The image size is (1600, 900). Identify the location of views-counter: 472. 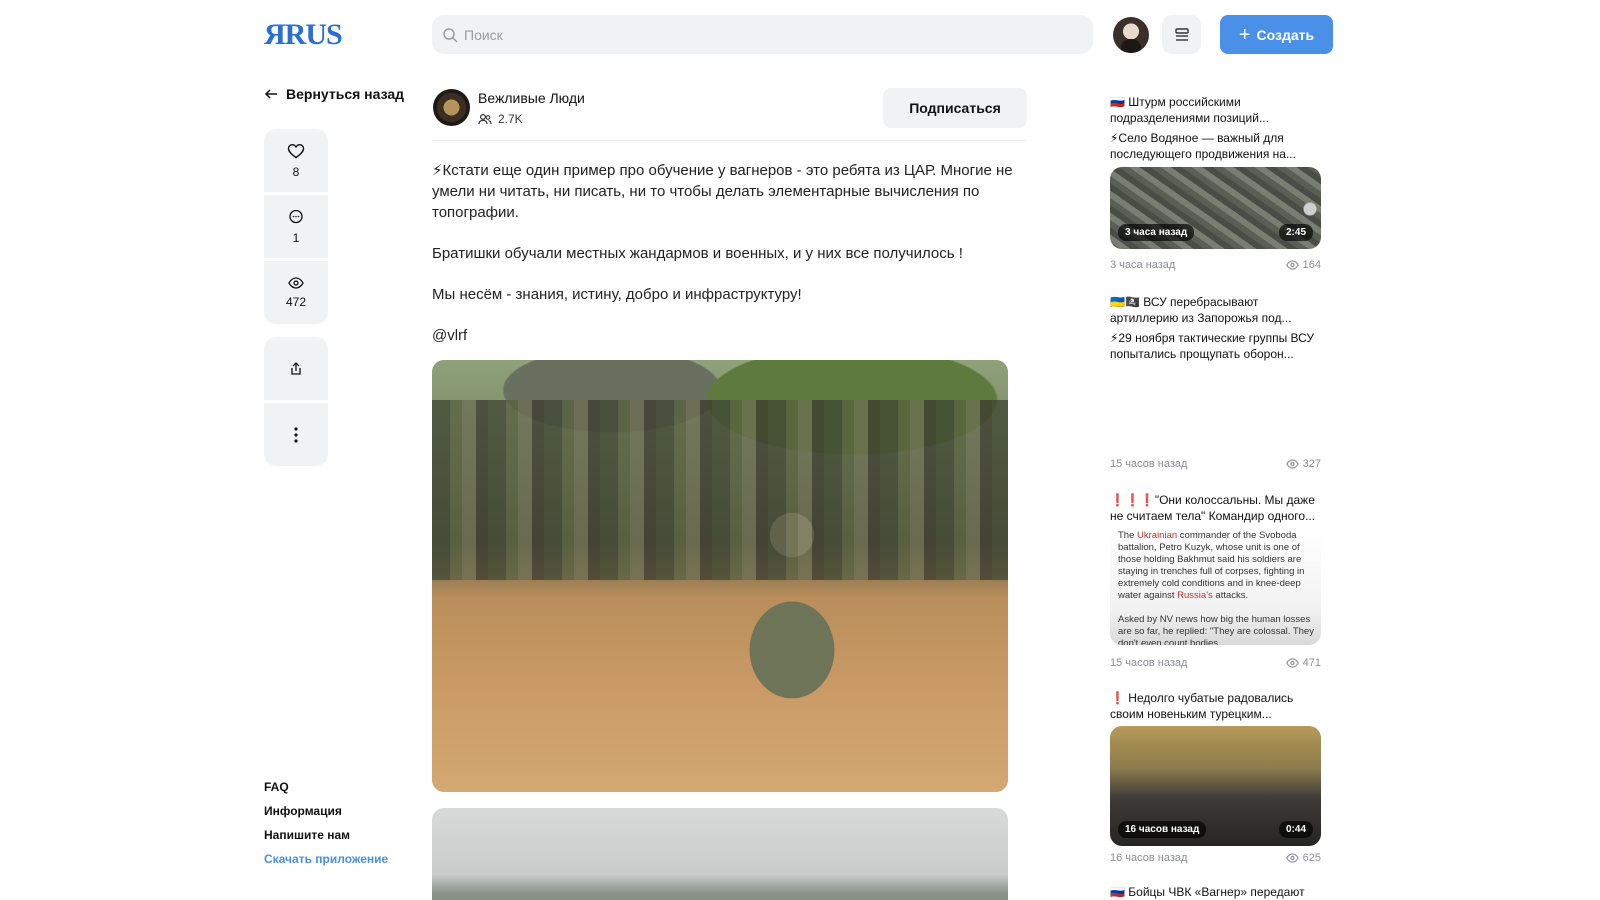
(296, 292).